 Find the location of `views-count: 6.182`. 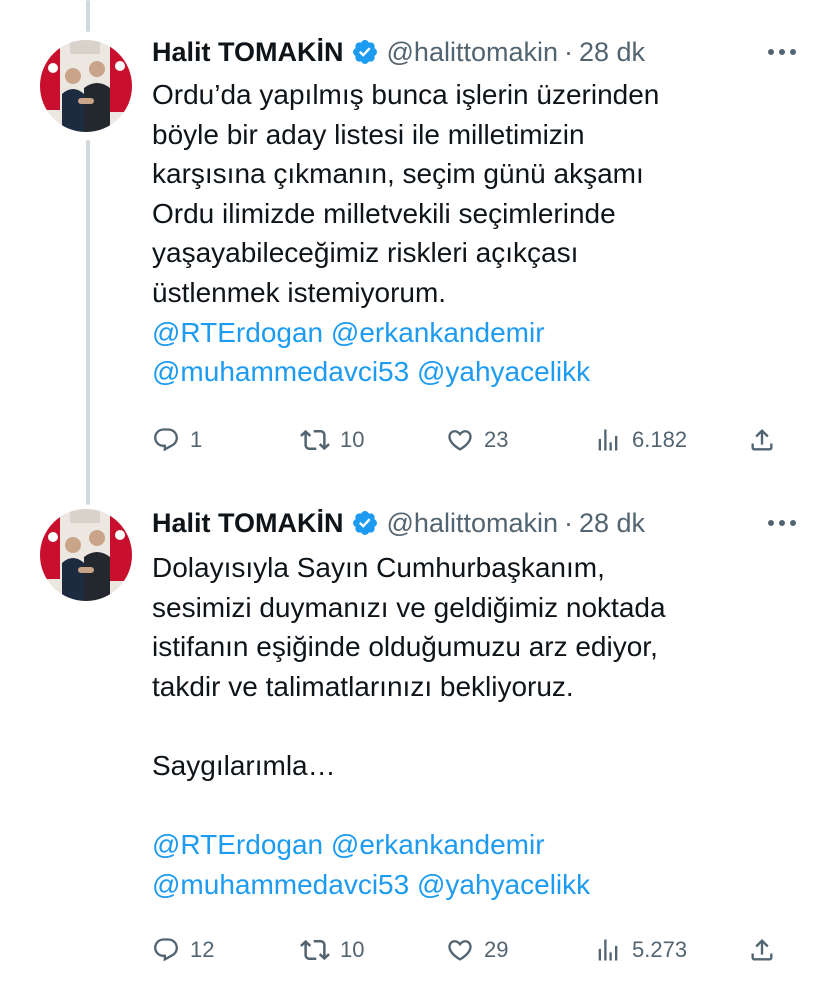

views-count: 6.182 is located at coordinates (660, 439).